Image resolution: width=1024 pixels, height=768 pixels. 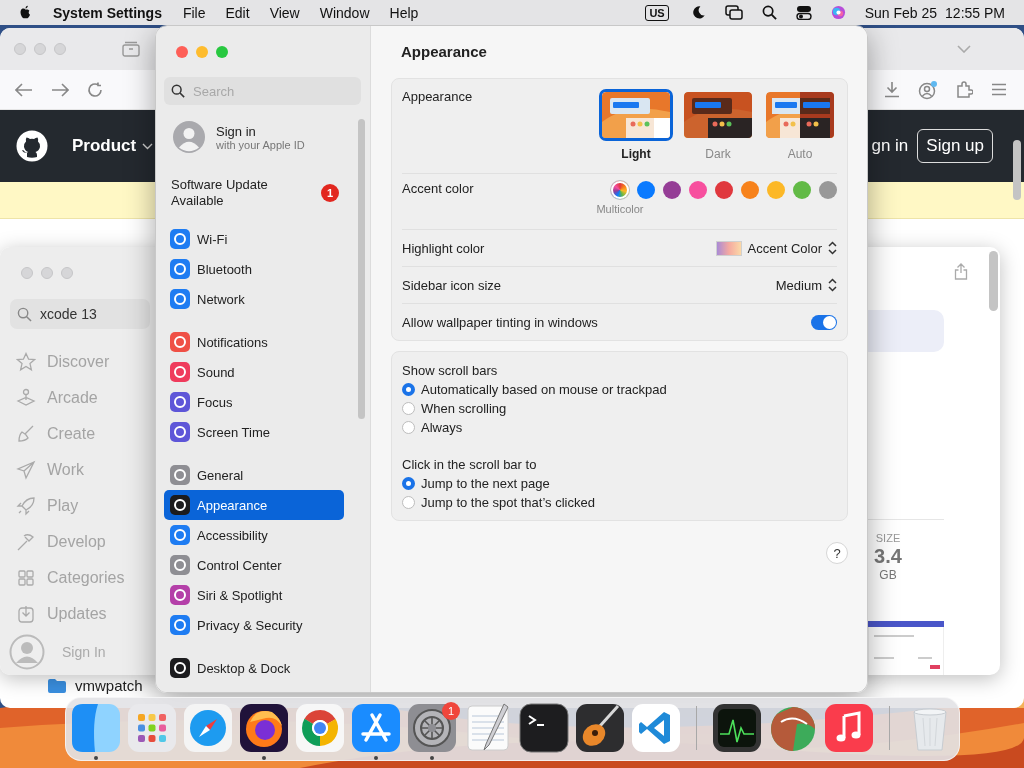 I want to click on page-title: Appearance, so click(x=444, y=52).